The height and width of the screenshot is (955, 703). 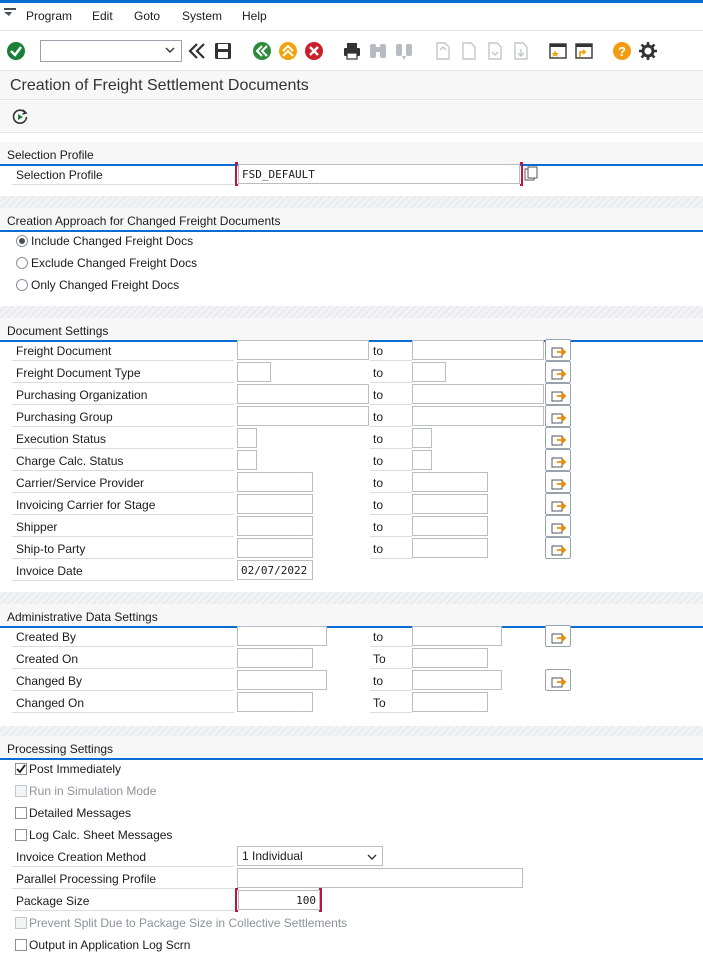 I want to click on freight-document-to, so click(x=478, y=350).